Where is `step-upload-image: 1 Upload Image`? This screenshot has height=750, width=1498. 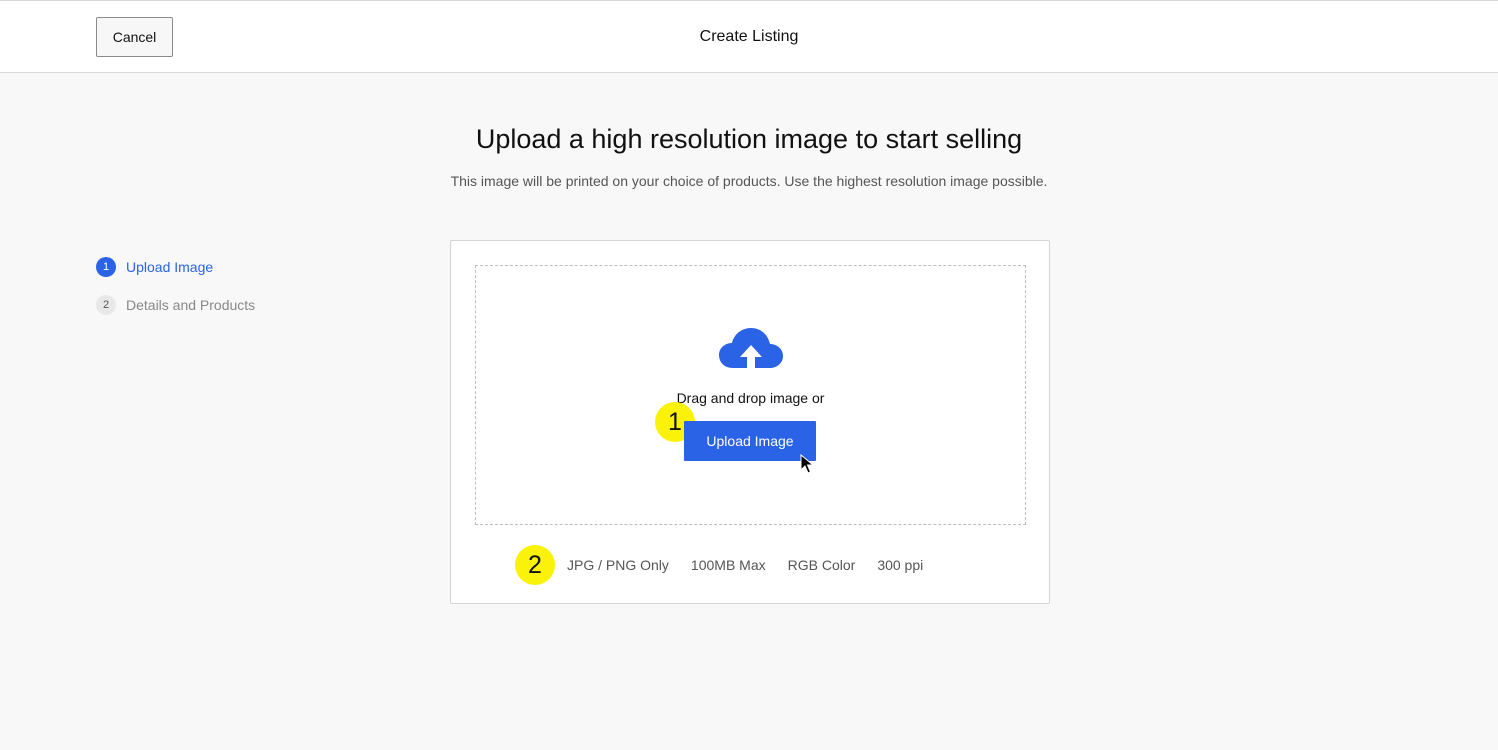
step-upload-image: 1 Upload Image is located at coordinates (154, 267).